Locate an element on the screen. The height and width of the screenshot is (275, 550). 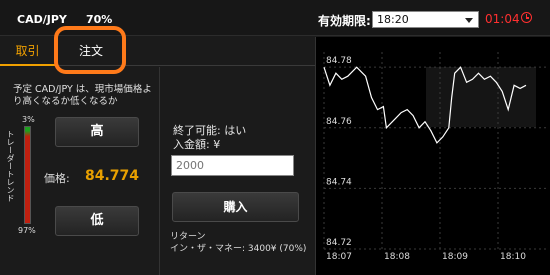
clock-icon is located at coordinates (526, 17).